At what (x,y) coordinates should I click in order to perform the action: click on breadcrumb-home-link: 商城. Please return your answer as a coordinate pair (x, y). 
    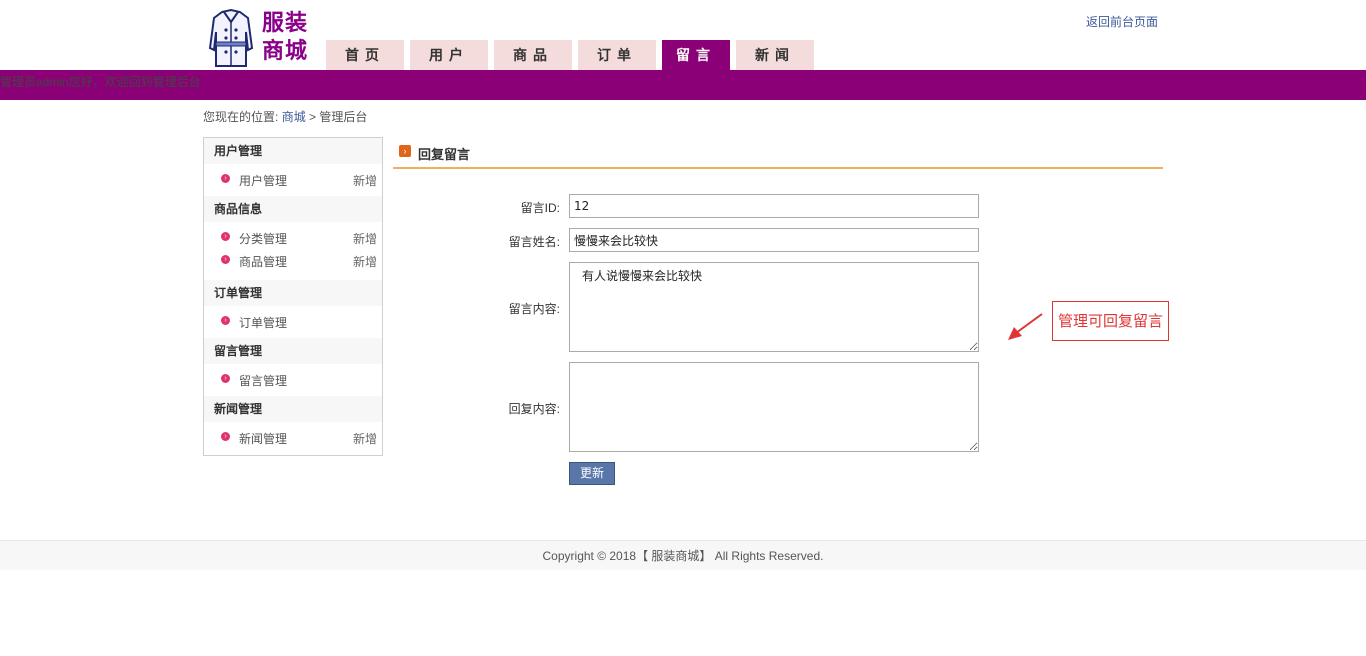
    Looking at the image, I should click on (294, 117).